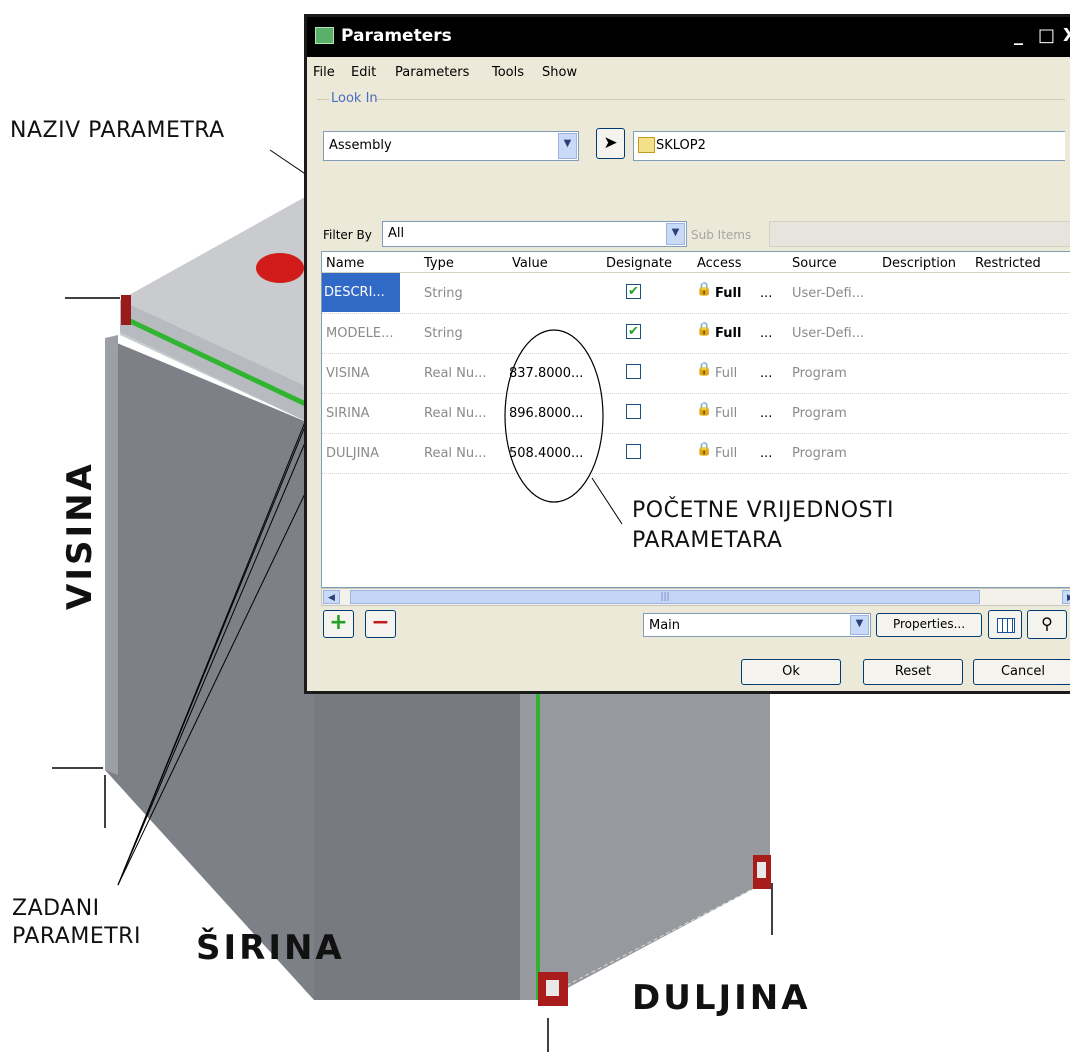  What do you see at coordinates (1018, 36) in the screenshot?
I see `minimize-button: _` at bounding box center [1018, 36].